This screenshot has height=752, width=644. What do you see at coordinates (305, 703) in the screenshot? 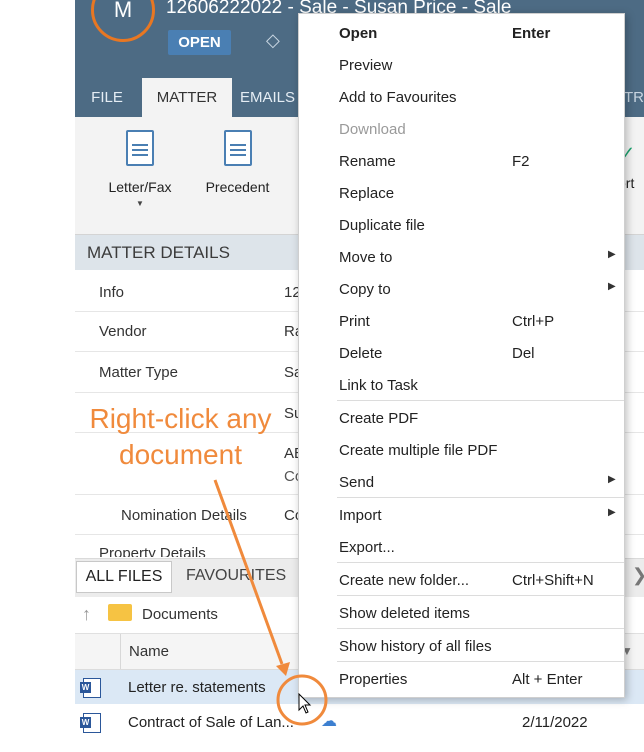
I see `mouse-cursor-icon` at bounding box center [305, 703].